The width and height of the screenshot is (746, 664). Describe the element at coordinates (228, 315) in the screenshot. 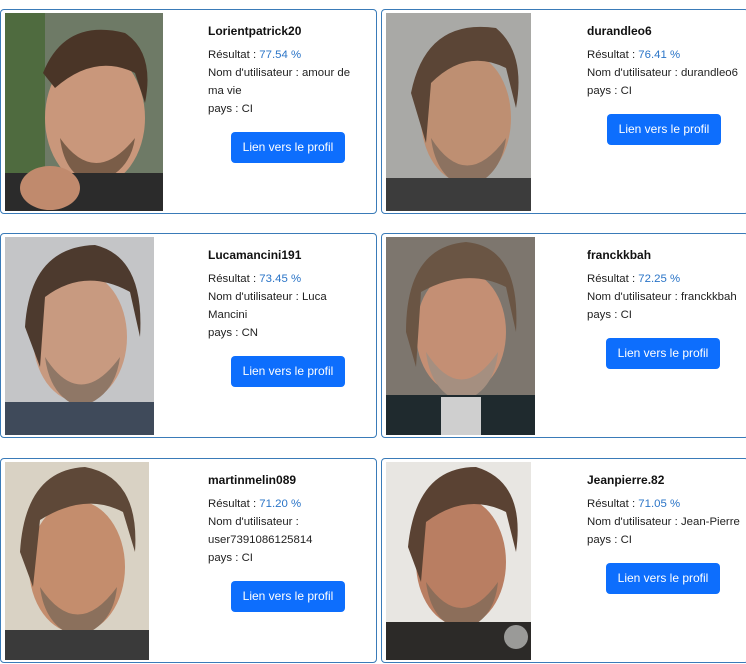

I see `username-value-cont: Mancini` at that location.